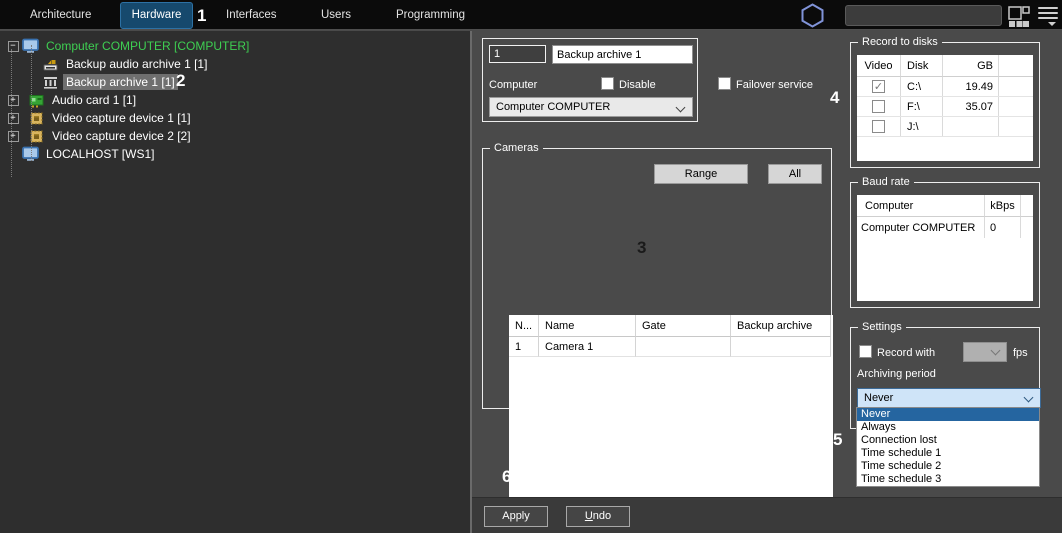 This screenshot has width=1062, height=533. Describe the element at coordinates (1048, 16) in the screenshot. I see `hamburger-menu-icon` at that location.